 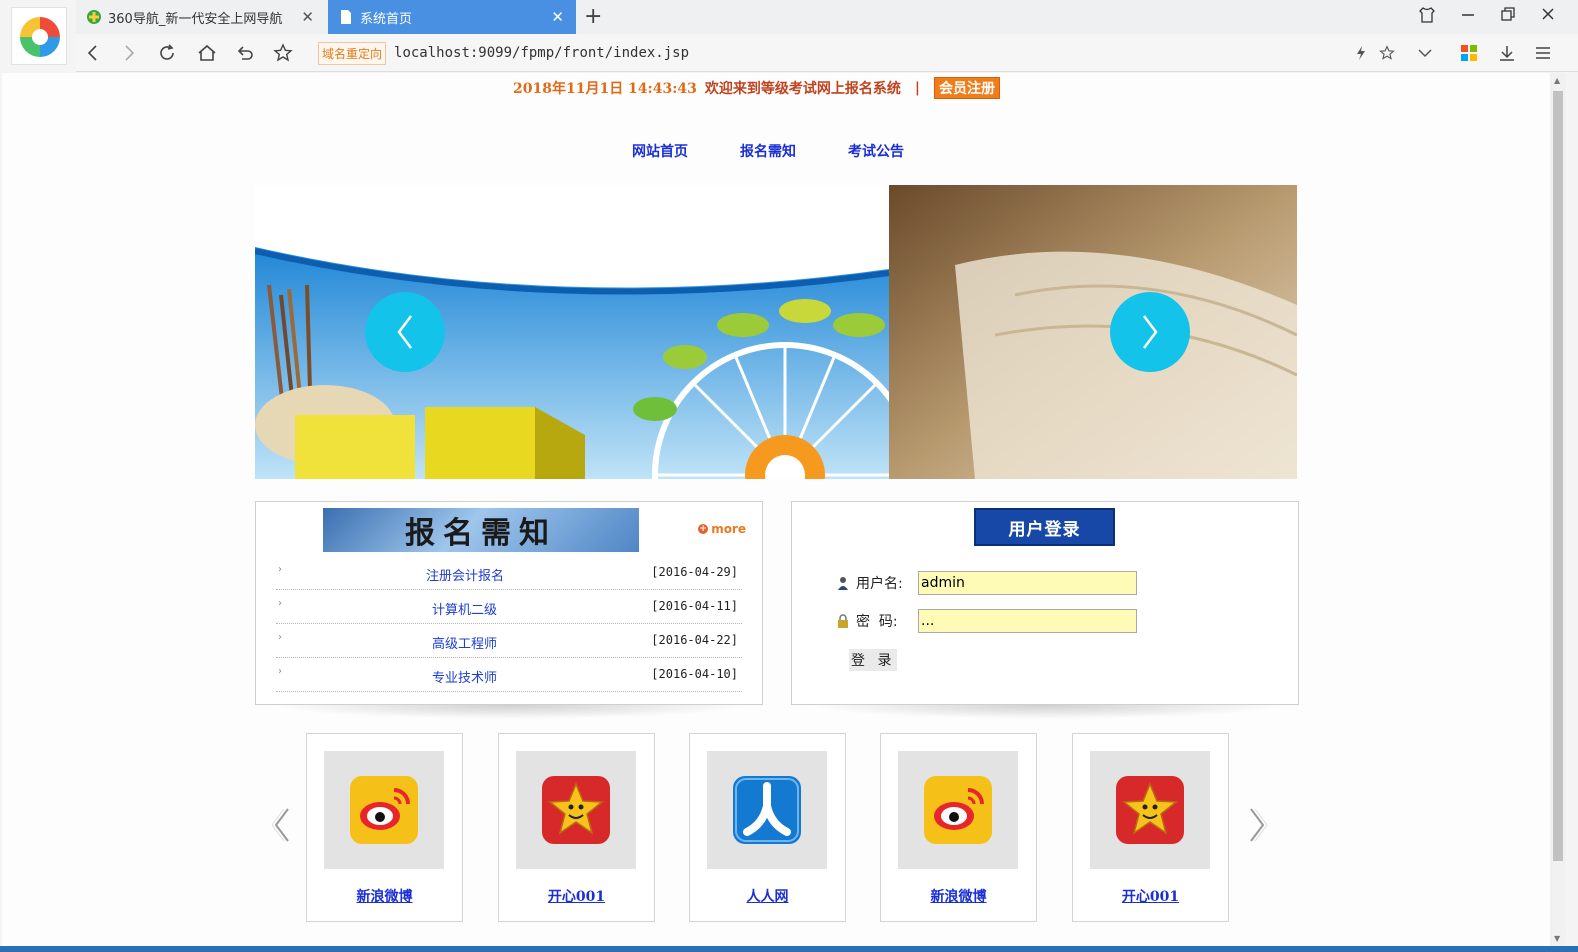 What do you see at coordinates (509, 641) in the screenshot?
I see `notice-item: › 高级工程师 [2016-04-22]` at bounding box center [509, 641].